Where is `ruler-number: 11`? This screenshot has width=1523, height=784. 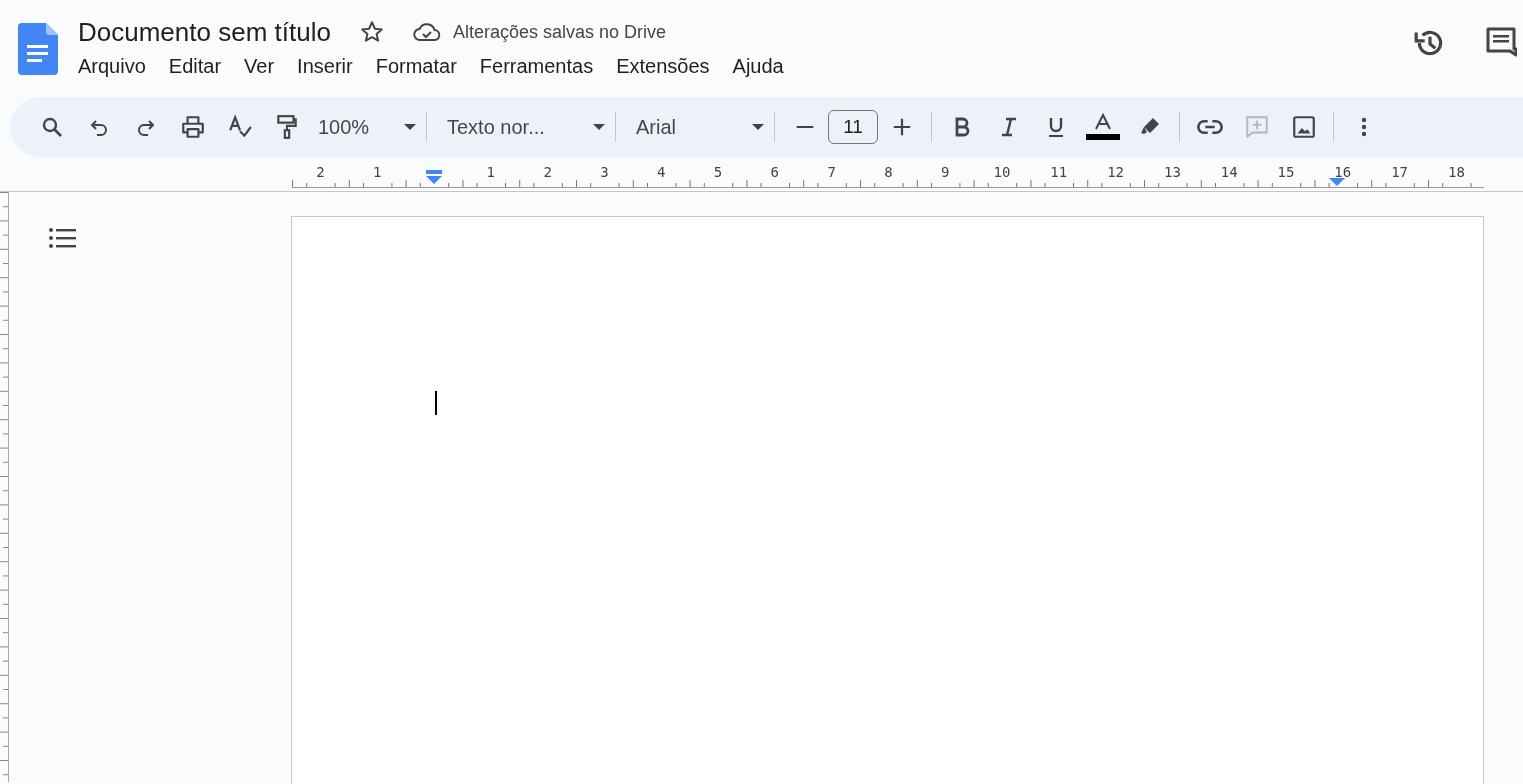 ruler-number: 11 is located at coordinates (1059, 172).